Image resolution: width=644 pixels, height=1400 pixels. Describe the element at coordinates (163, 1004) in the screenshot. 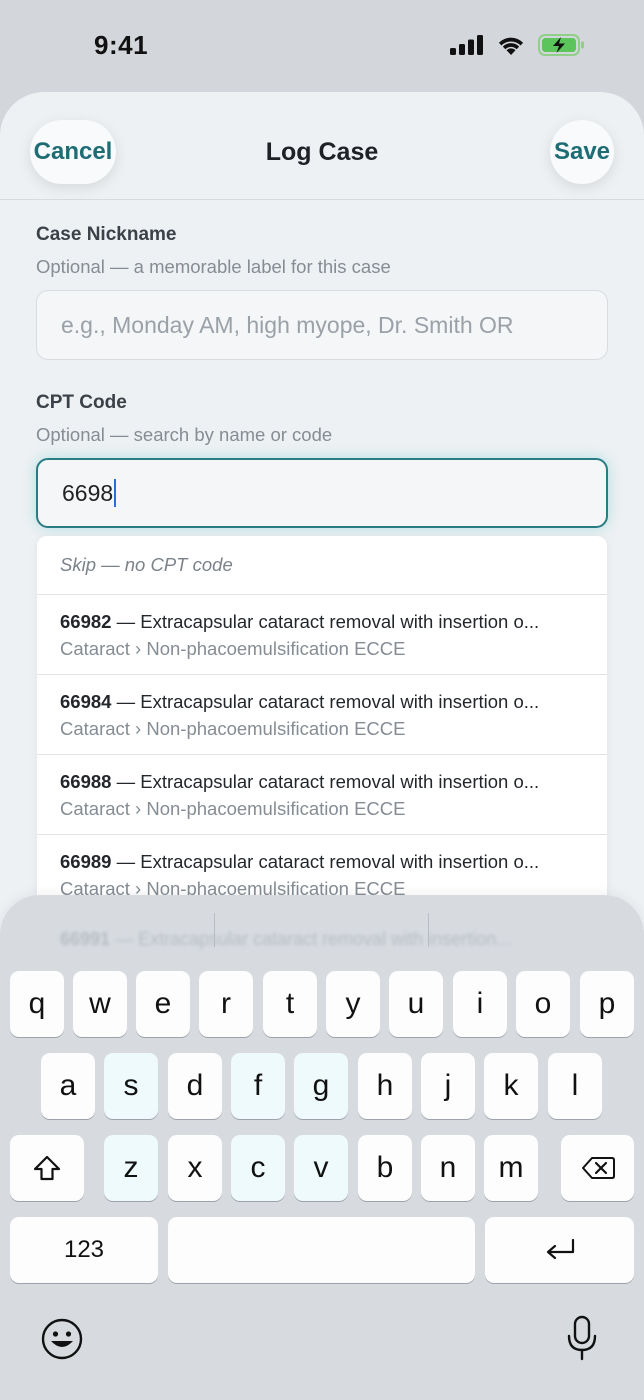

I see `key-e: e` at that location.